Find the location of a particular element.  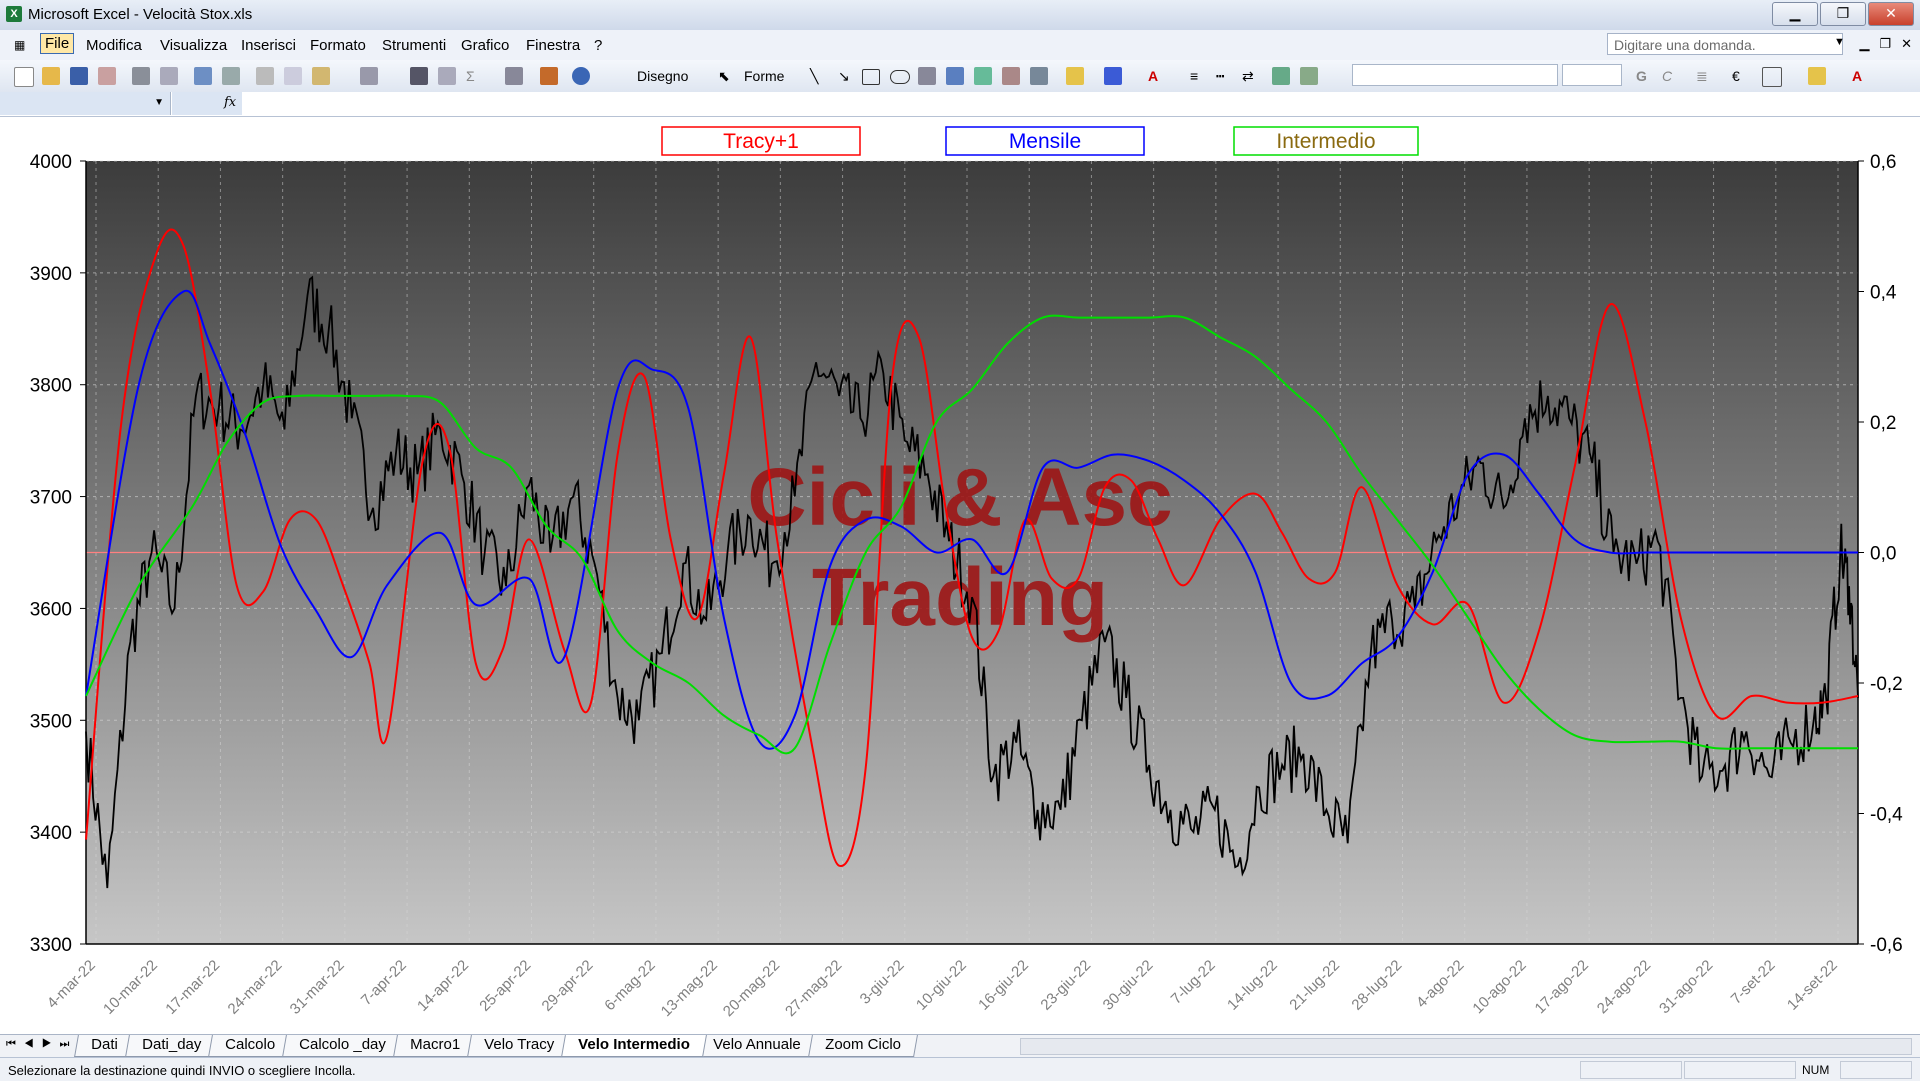

menu-inserisci: Inserisci is located at coordinates (268, 45).